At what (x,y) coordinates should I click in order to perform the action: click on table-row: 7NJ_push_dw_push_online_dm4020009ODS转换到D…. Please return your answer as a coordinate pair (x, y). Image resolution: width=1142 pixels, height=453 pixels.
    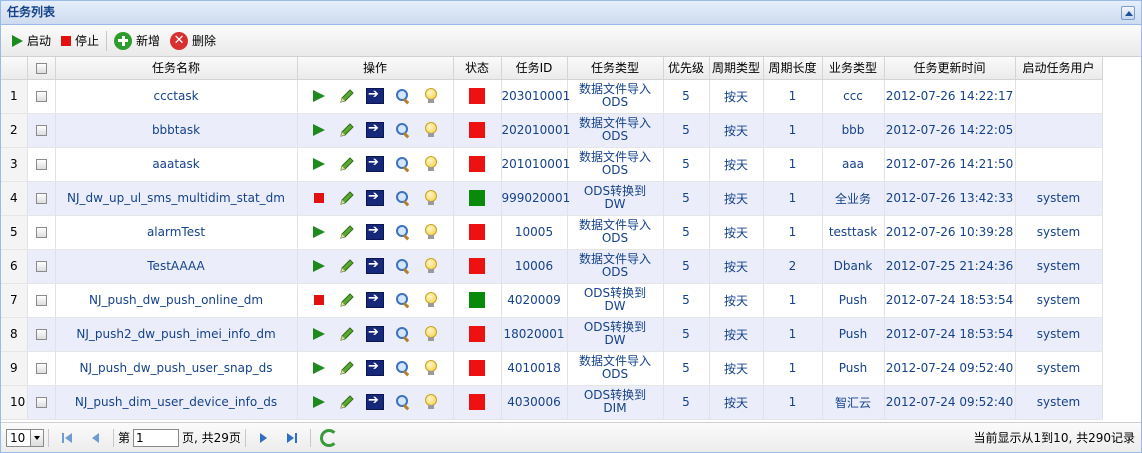
    Looking at the image, I should click on (552, 300).